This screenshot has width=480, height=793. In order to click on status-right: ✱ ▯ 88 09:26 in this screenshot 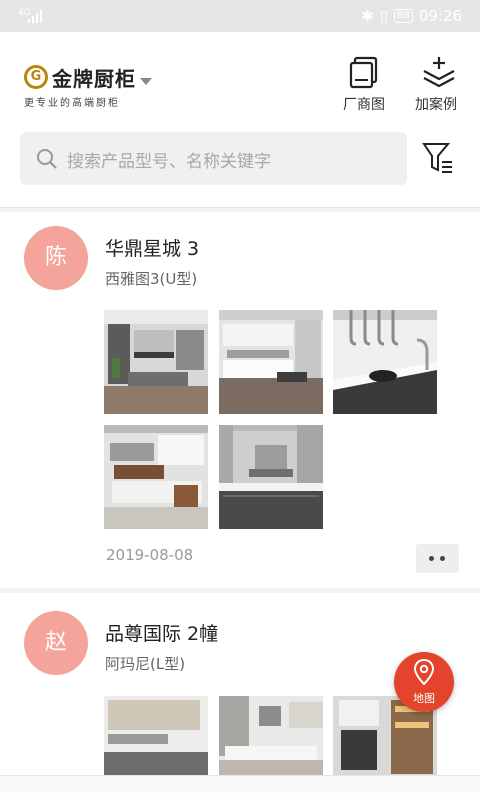, I will do `click(411, 16)`.